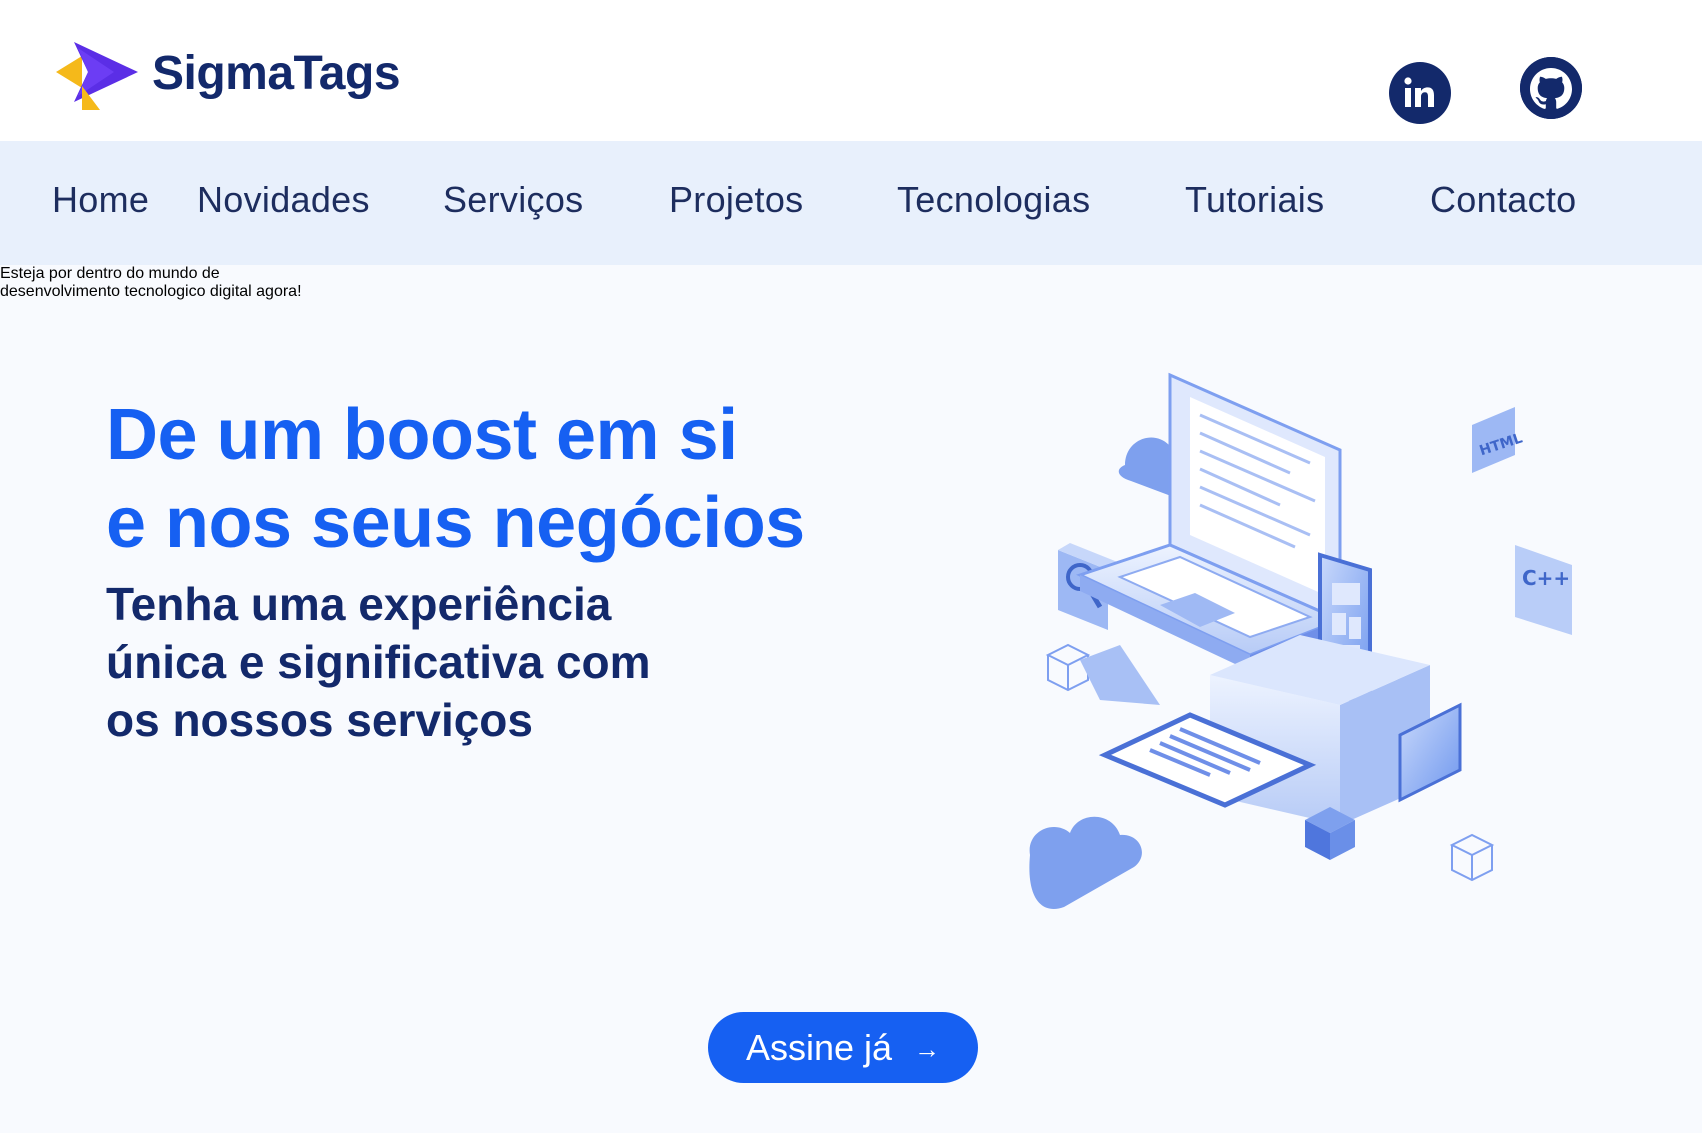  Describe the element at coordinates (455, 523) in the screenshot. I see `hero-headline-line-2: e nos seus negócios` at that location.